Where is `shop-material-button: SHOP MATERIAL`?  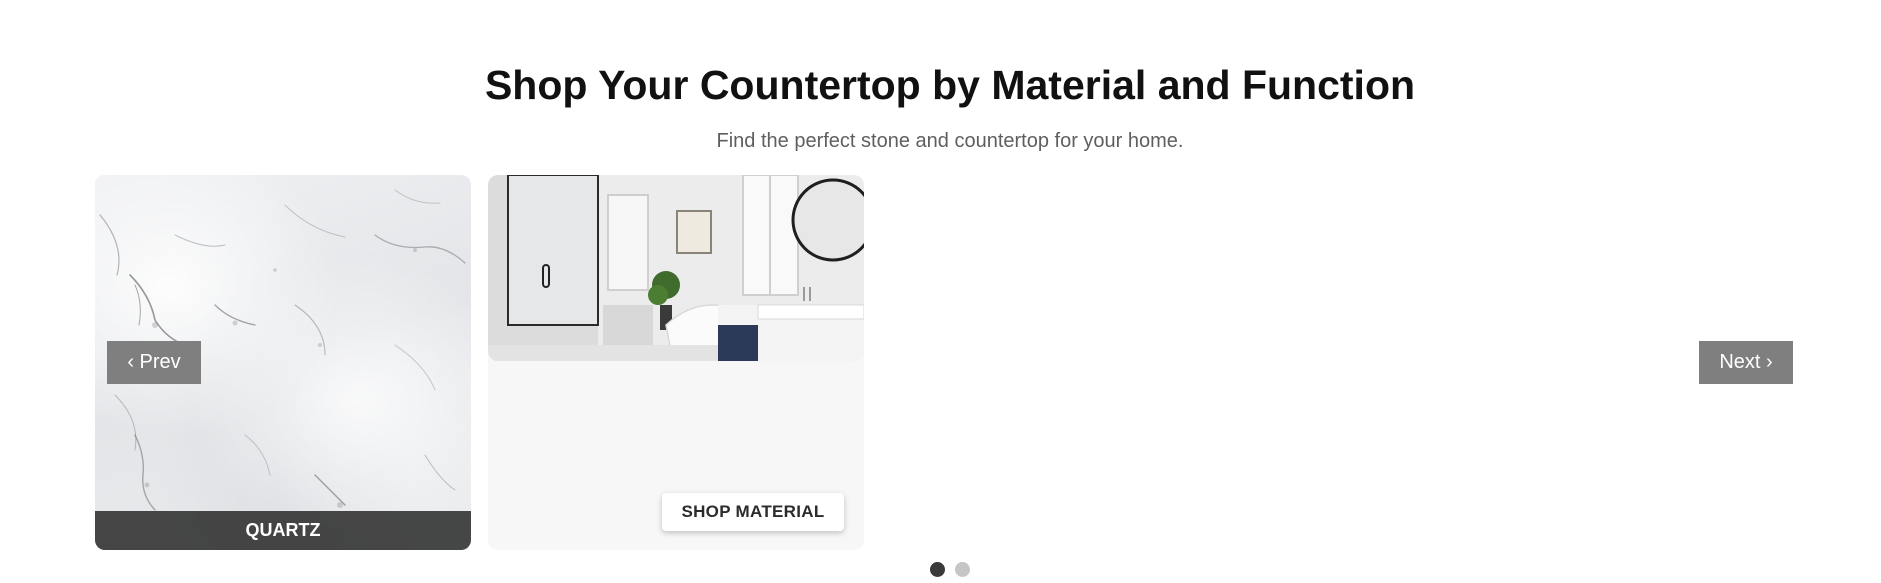 shop-material-button: SHOP MATERIAL is located at coordinates (753, 512).